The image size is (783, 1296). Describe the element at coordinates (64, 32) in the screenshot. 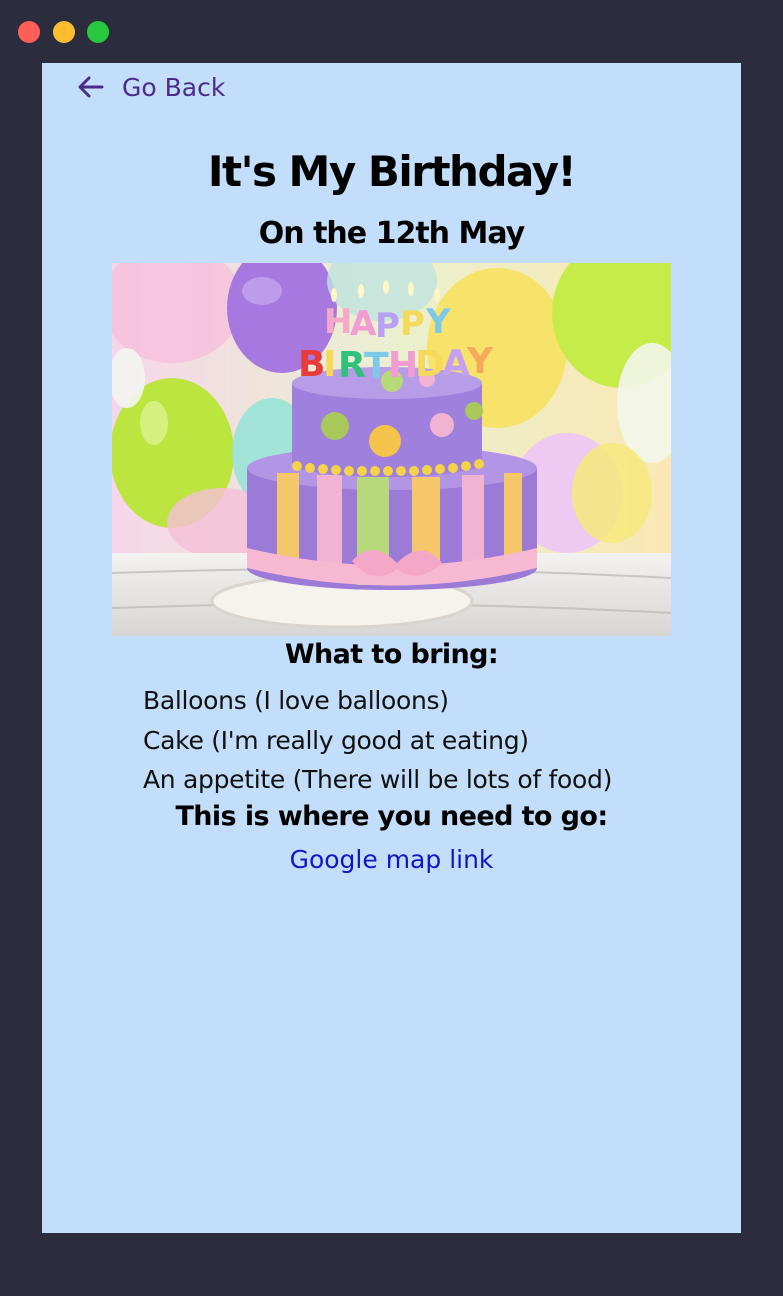

I see `window-minimize-button` at that location.